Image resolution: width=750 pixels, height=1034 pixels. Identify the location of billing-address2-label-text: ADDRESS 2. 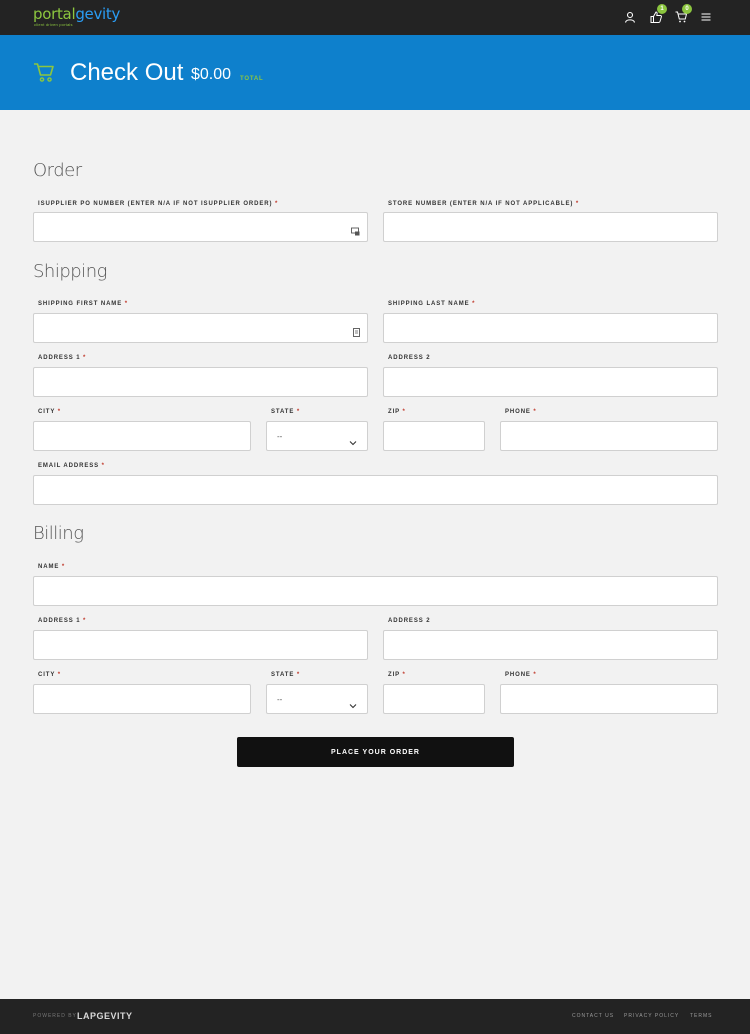
(409, 621).